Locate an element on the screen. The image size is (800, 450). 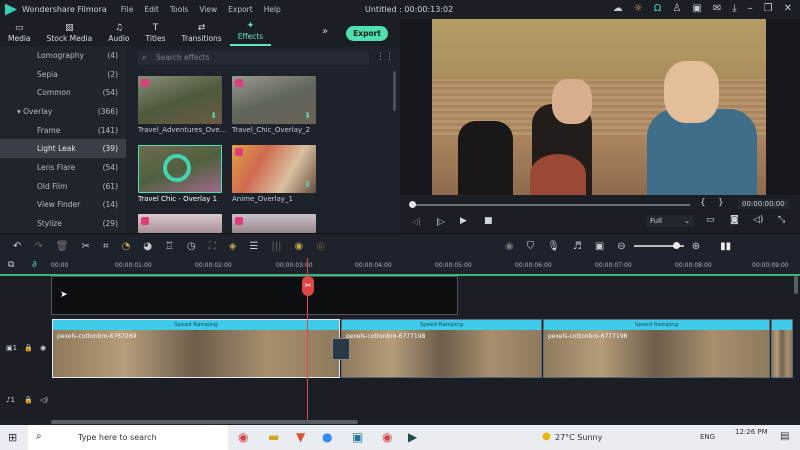
adjust-icon: ☰ is located at coordinates (253, 246).